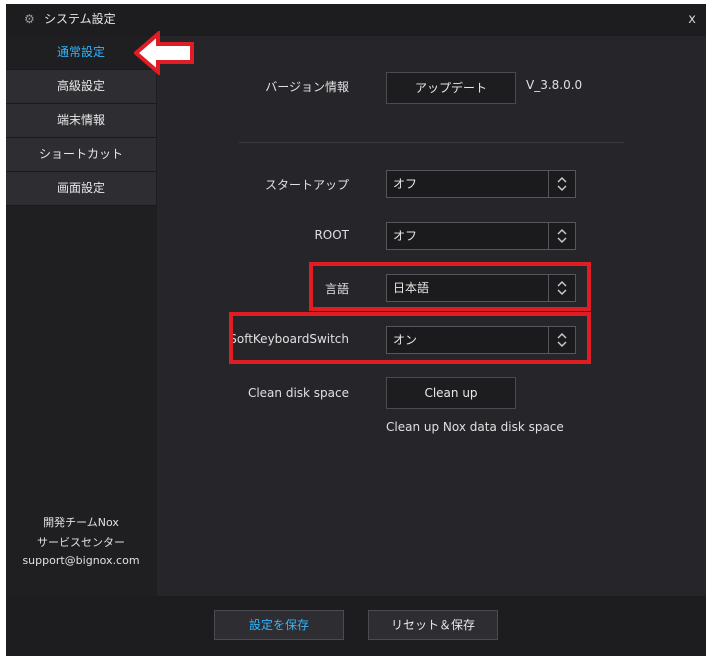 Image resolution: width=711 pixels, height=661 pixels. Describe the element at coordinates (331, 235) in the screenshot. I see `root-label: ROOT` at that location.